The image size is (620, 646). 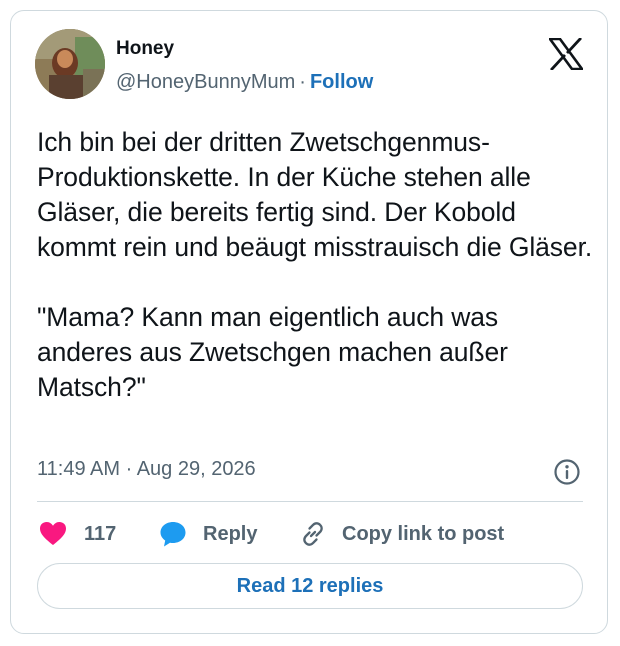 I want to click on read-replies-button: Read 12 replies, so click(x=310, y=586).